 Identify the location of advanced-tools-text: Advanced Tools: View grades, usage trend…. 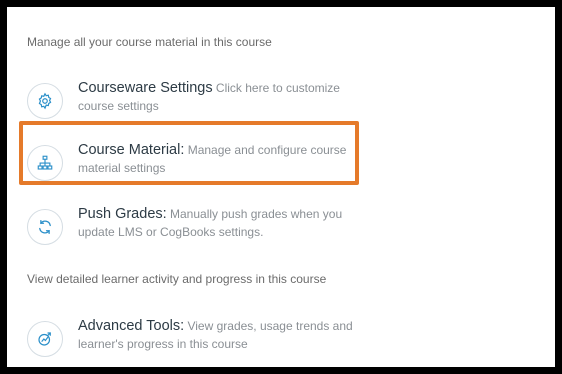
(228, 335).